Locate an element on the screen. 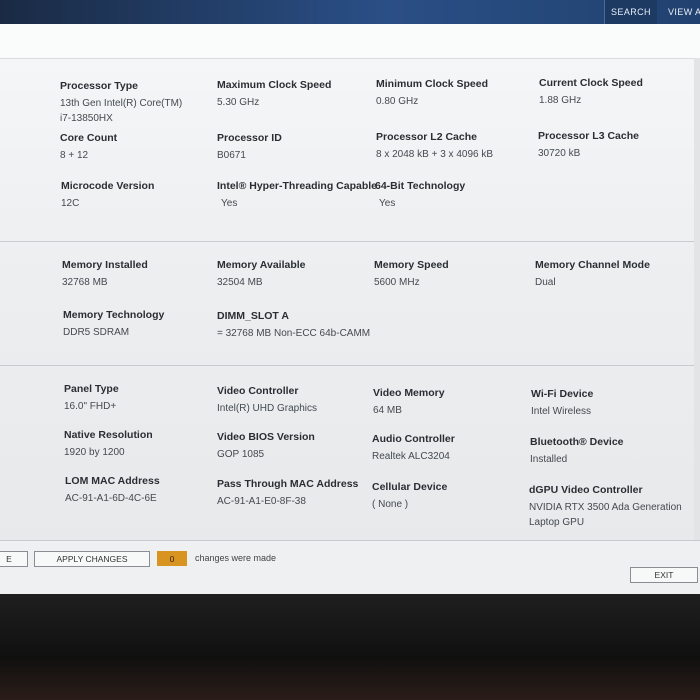  view-all-tab: VIEW A is located at coordinates (684, 12).